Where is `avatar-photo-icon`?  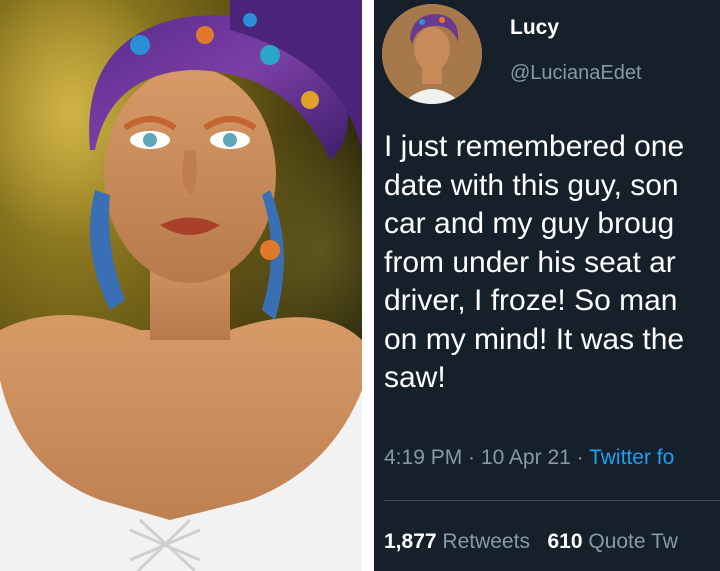
avatar-photo-icon is located at coordinates (432, 54).